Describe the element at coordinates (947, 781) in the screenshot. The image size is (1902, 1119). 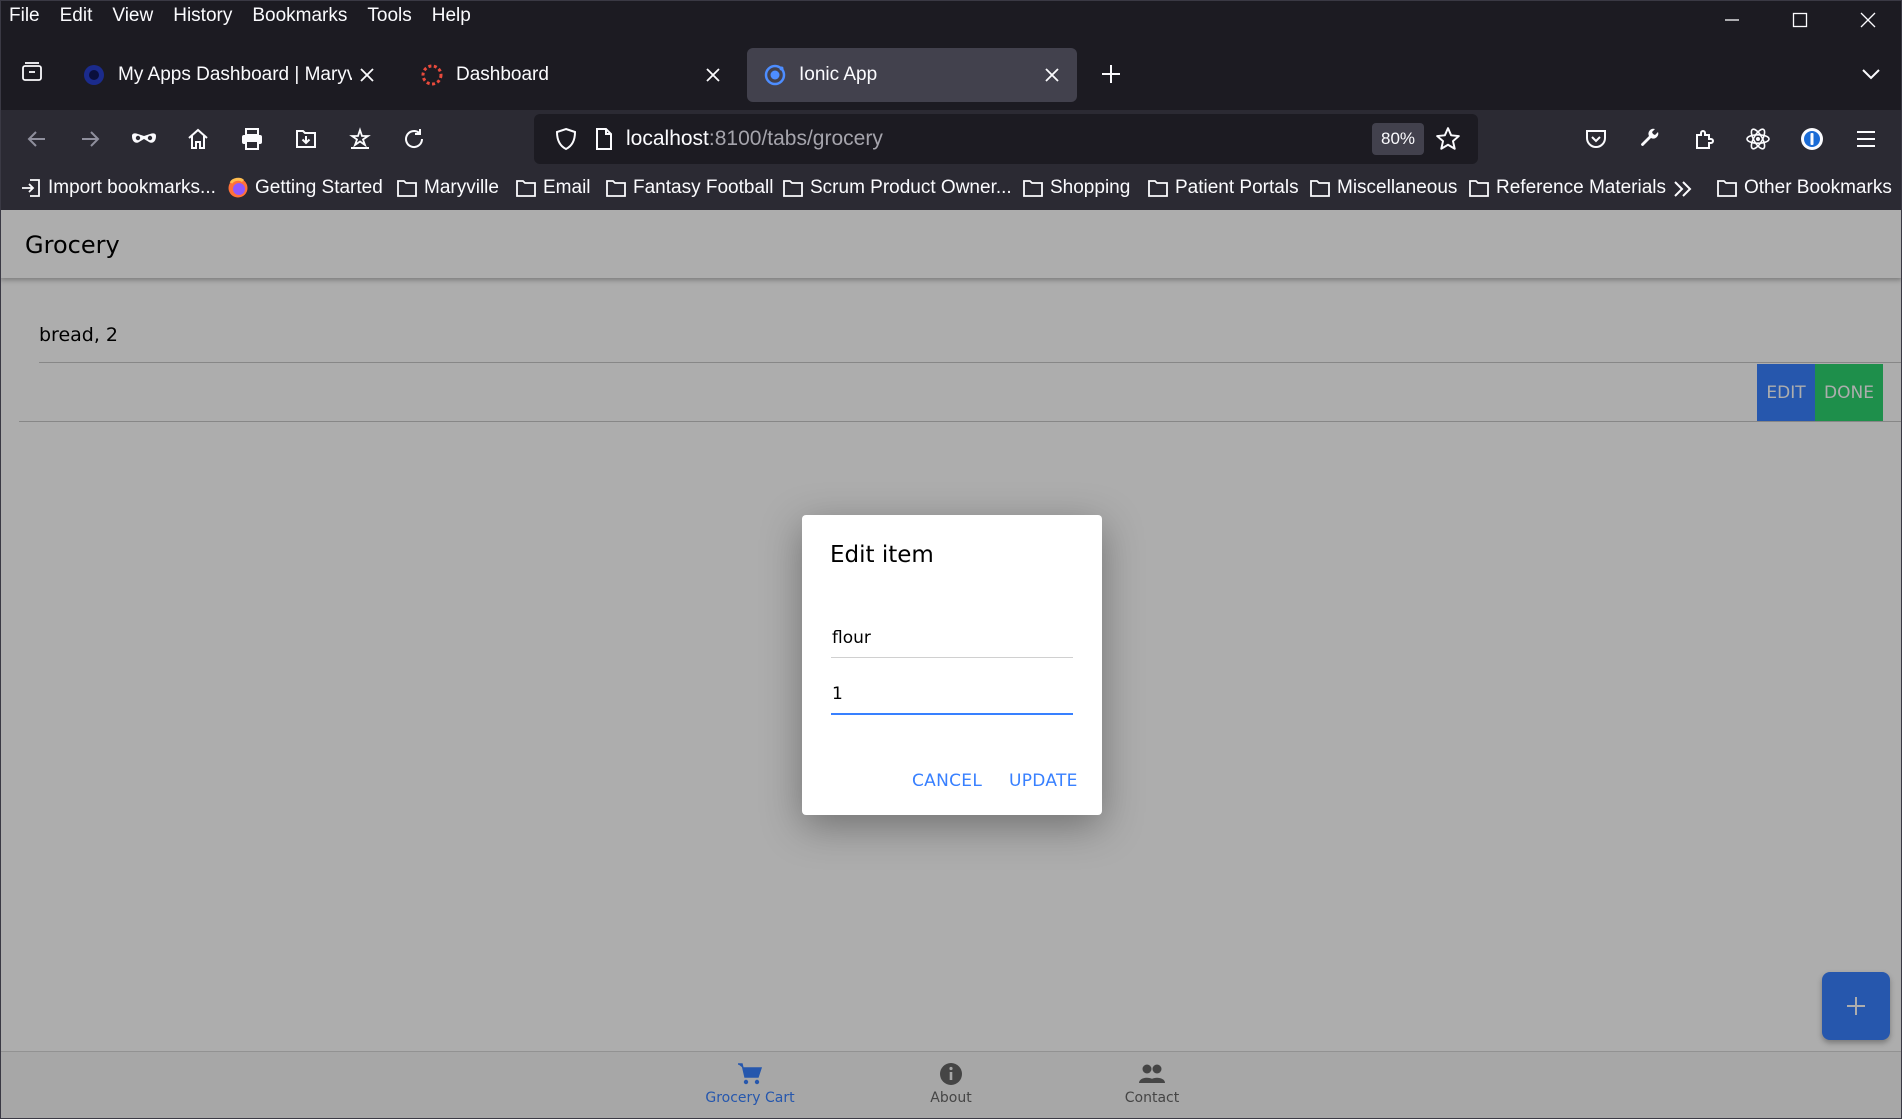
I see `cancel-button: CANCEL` at that location.